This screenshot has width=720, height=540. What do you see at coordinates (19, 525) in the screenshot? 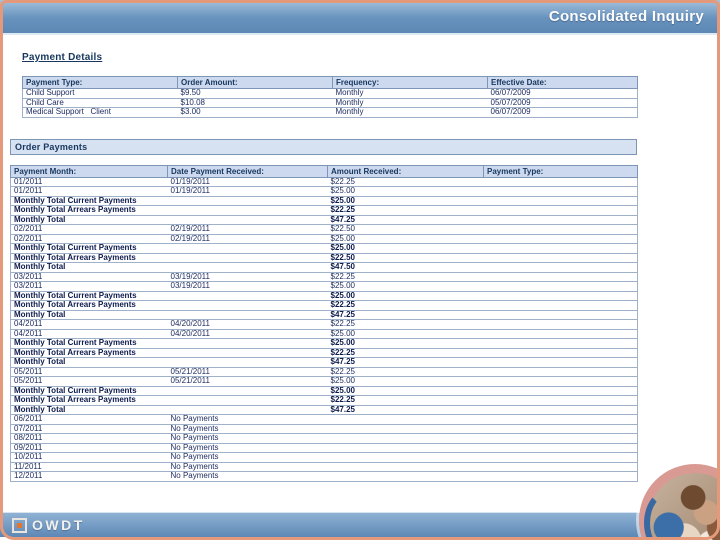
I see `owdt-logo-icon` at bounding box center [19, 525].